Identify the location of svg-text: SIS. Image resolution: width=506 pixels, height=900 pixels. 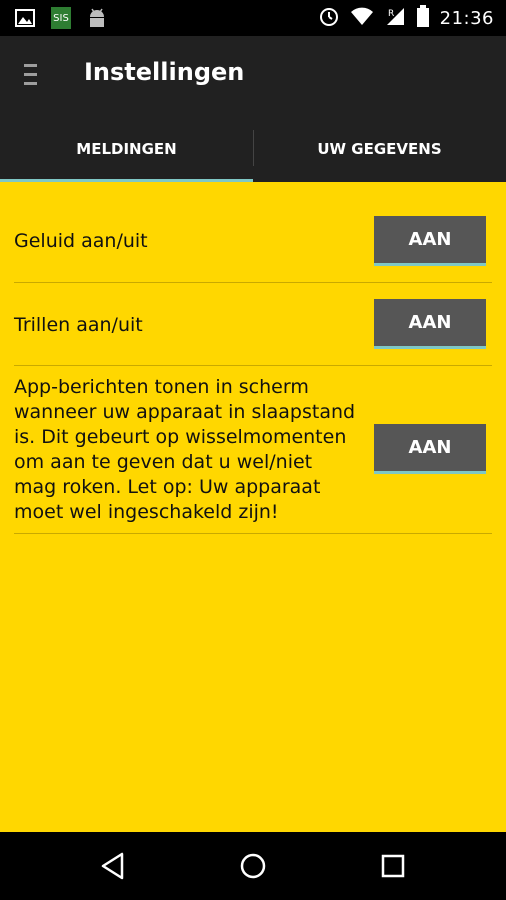
(61, 18).